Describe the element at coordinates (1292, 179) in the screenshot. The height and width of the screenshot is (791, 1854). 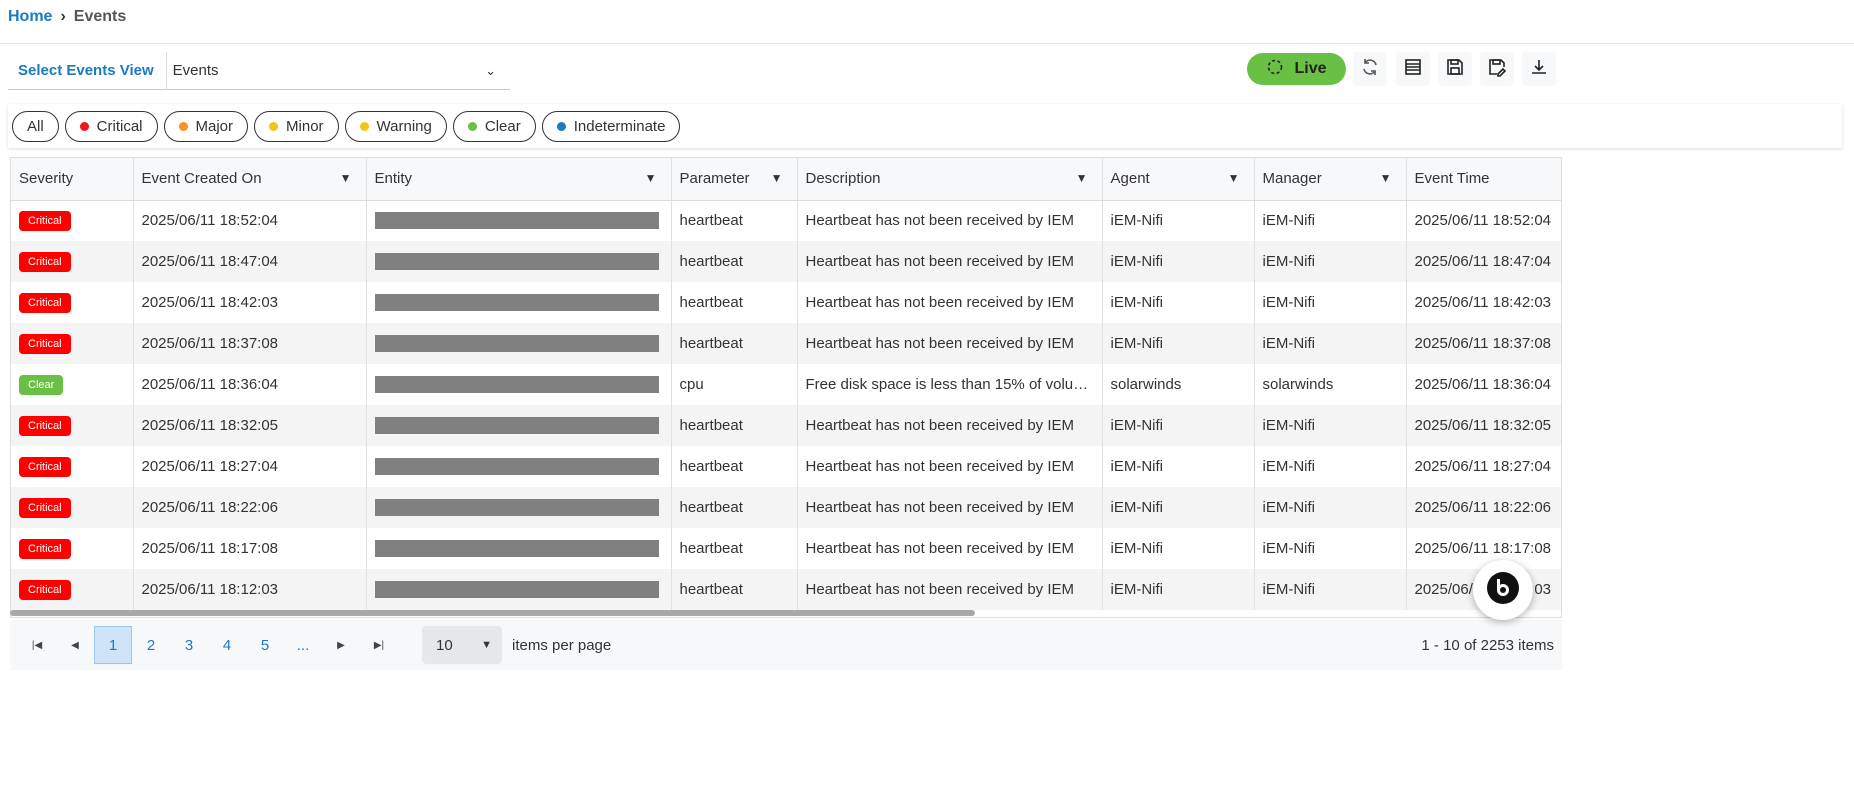
I see `column-header-label: Manager` at that location.